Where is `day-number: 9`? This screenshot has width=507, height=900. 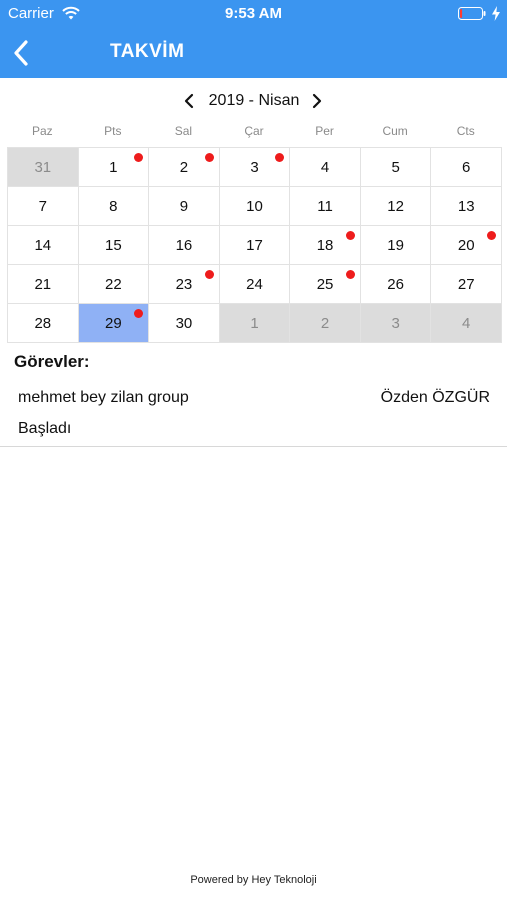
day-number: 9 is located at coordinates (184, 206).